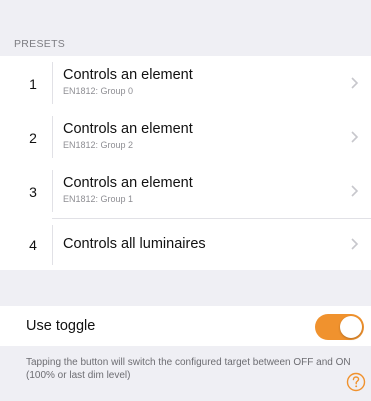  What do you see at coordinates (40, 44) in the screenshot?
I see `section-header-presets: PRESETS` at bounding box center [40, 44].